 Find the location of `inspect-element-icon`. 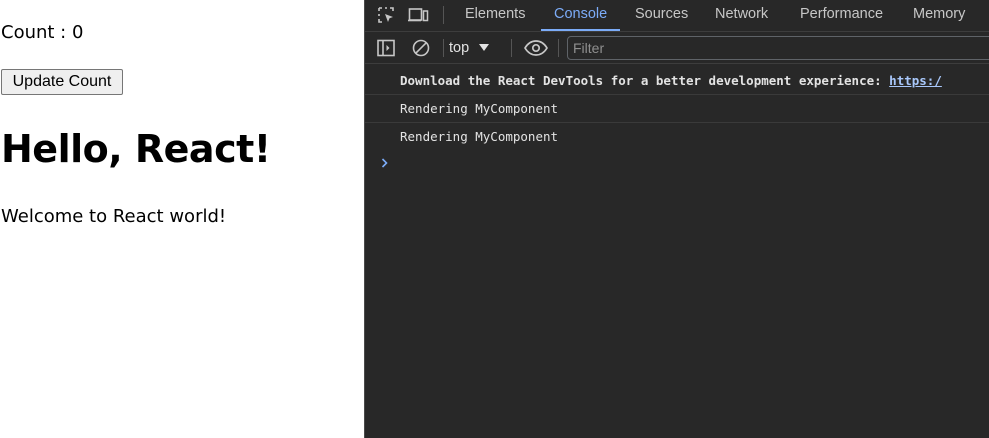

inspect-element-icon is located at coordinates (386, 15).